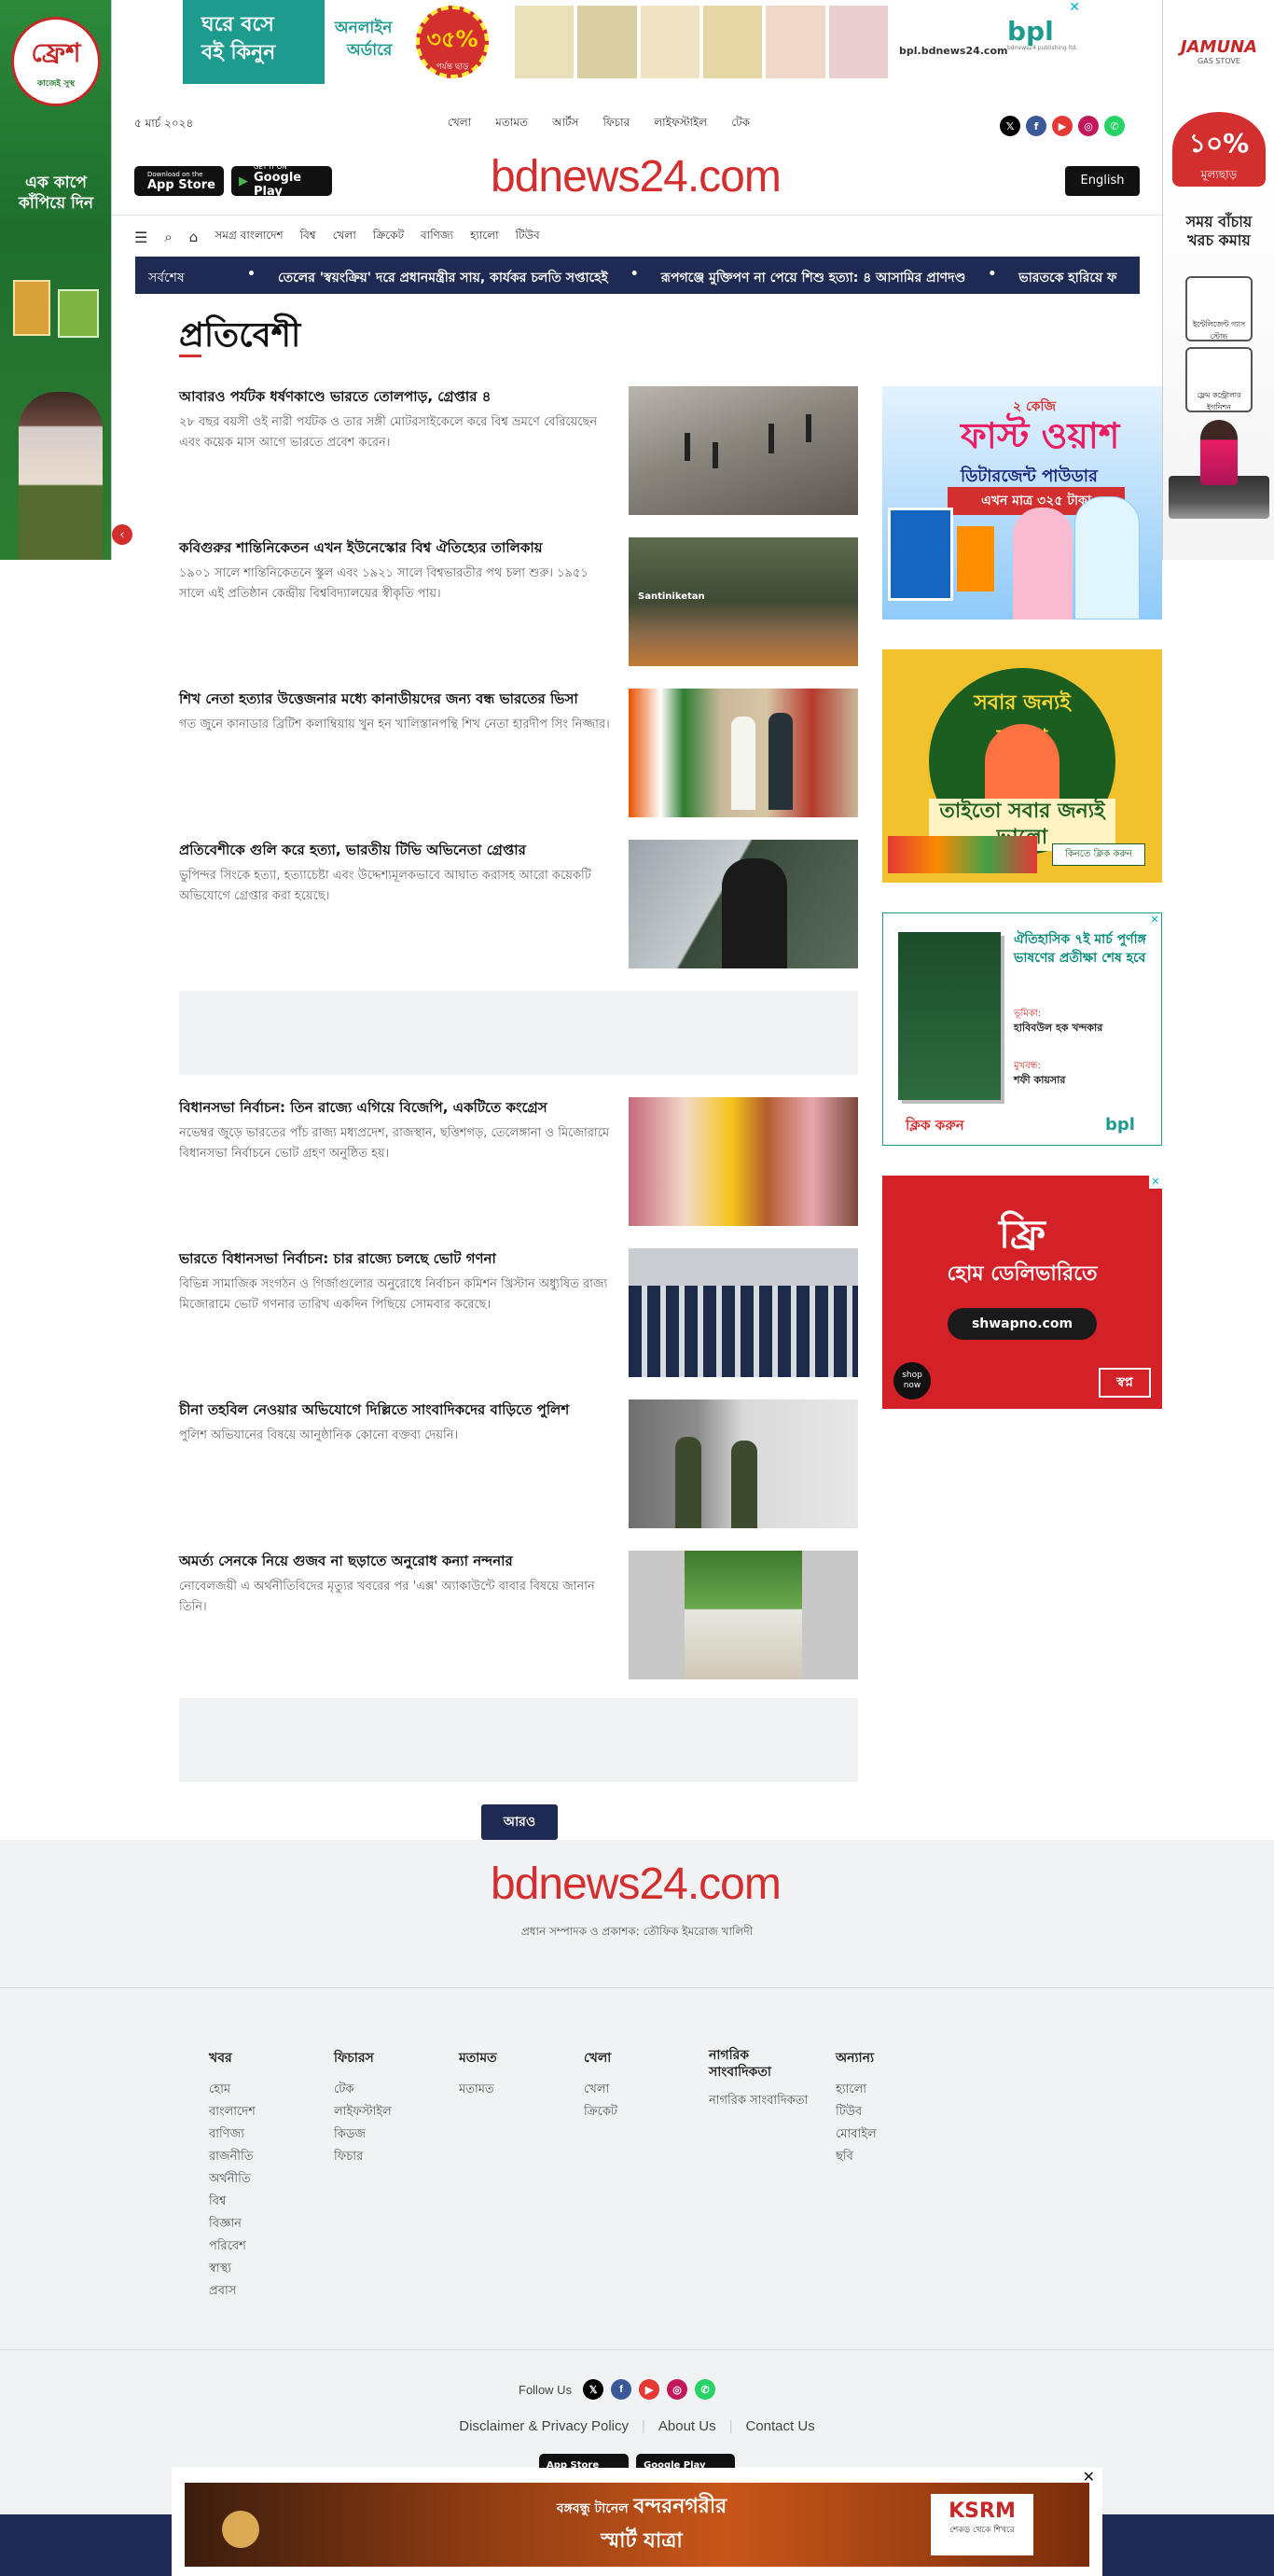  Describe the element at coordinates (459, 124) in the screenshot. I see `top-nav-item: খেলা` at that location.